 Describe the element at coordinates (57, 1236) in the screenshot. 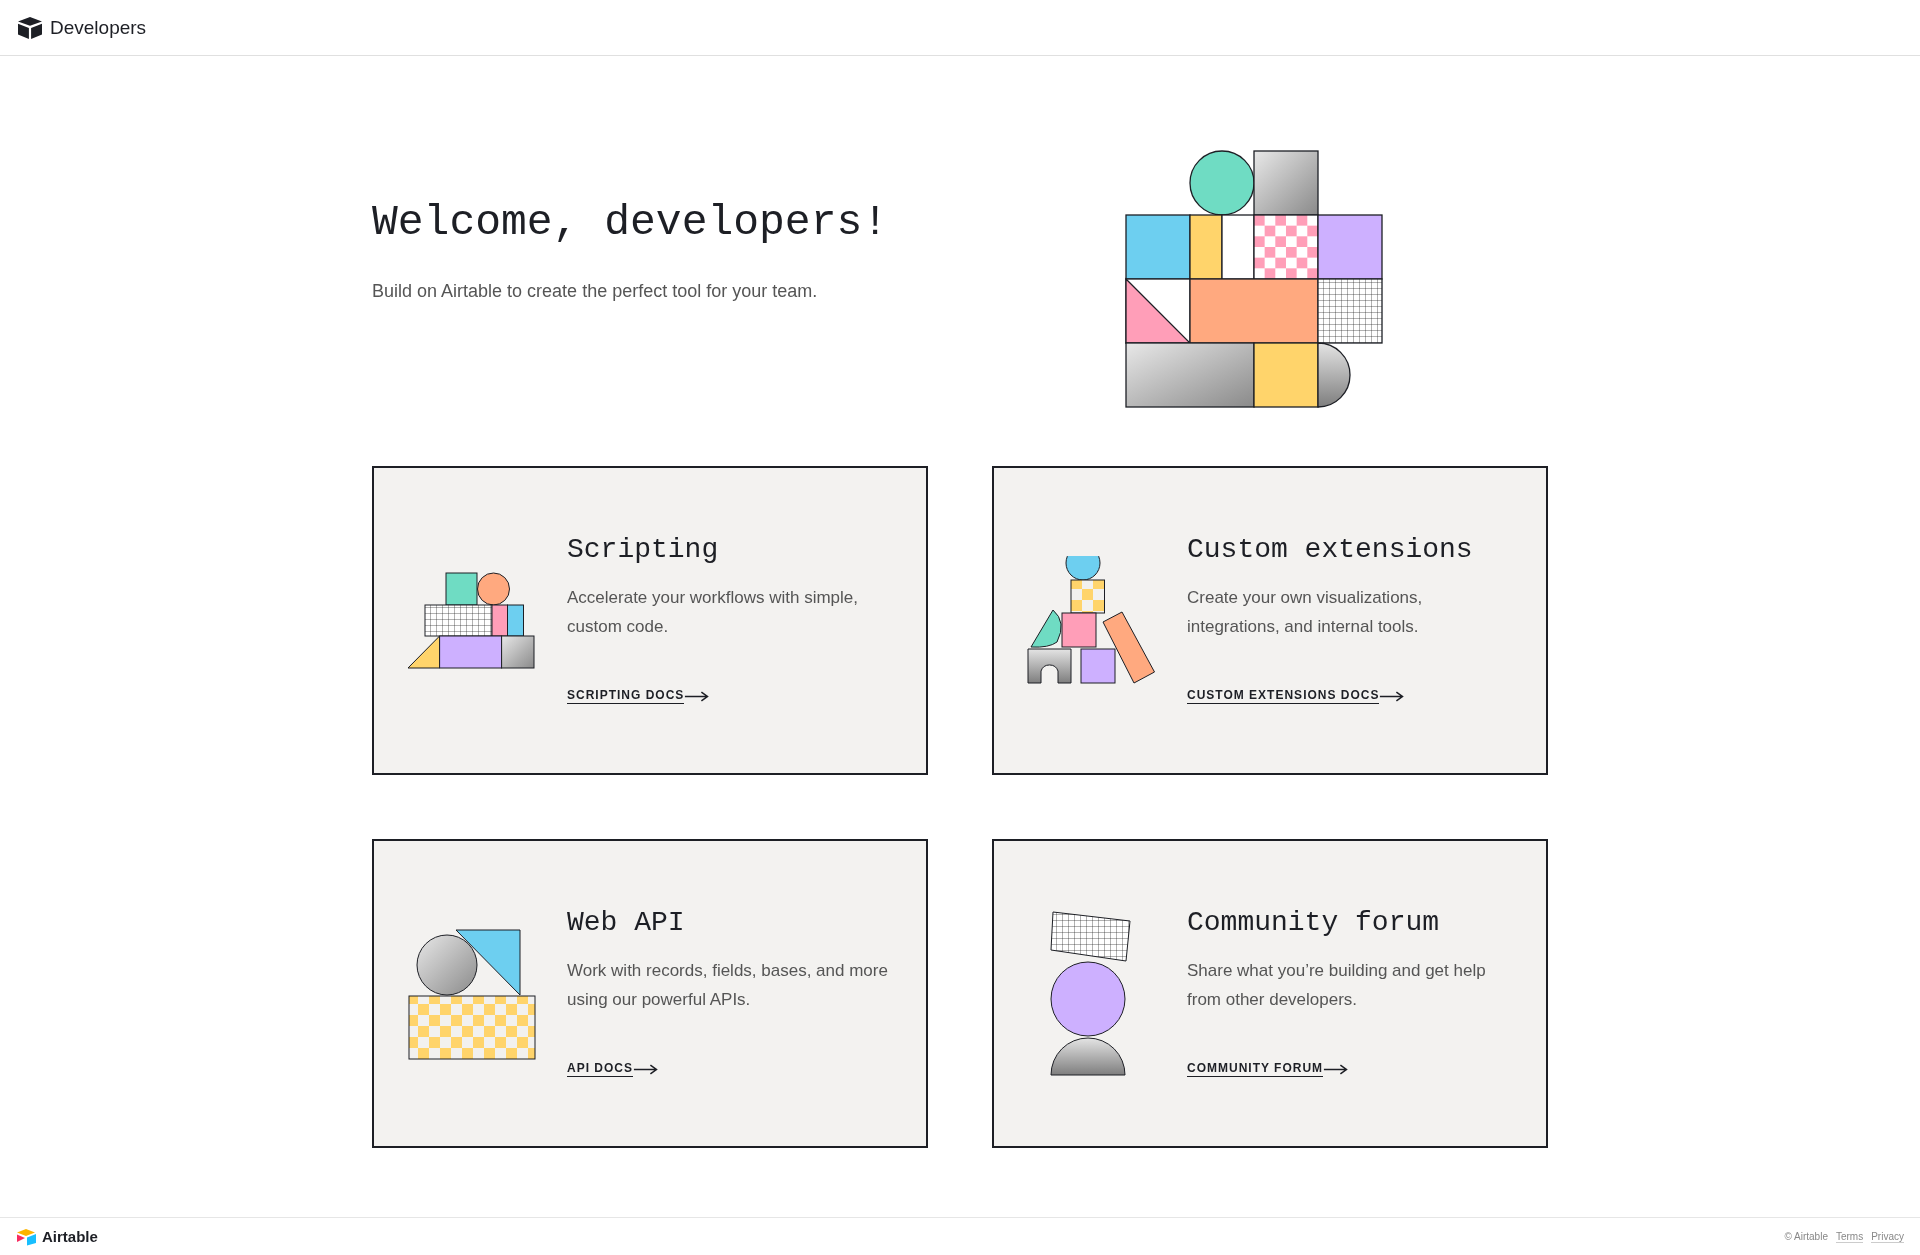

I see `airtable-home-link: Airtable` at that location.